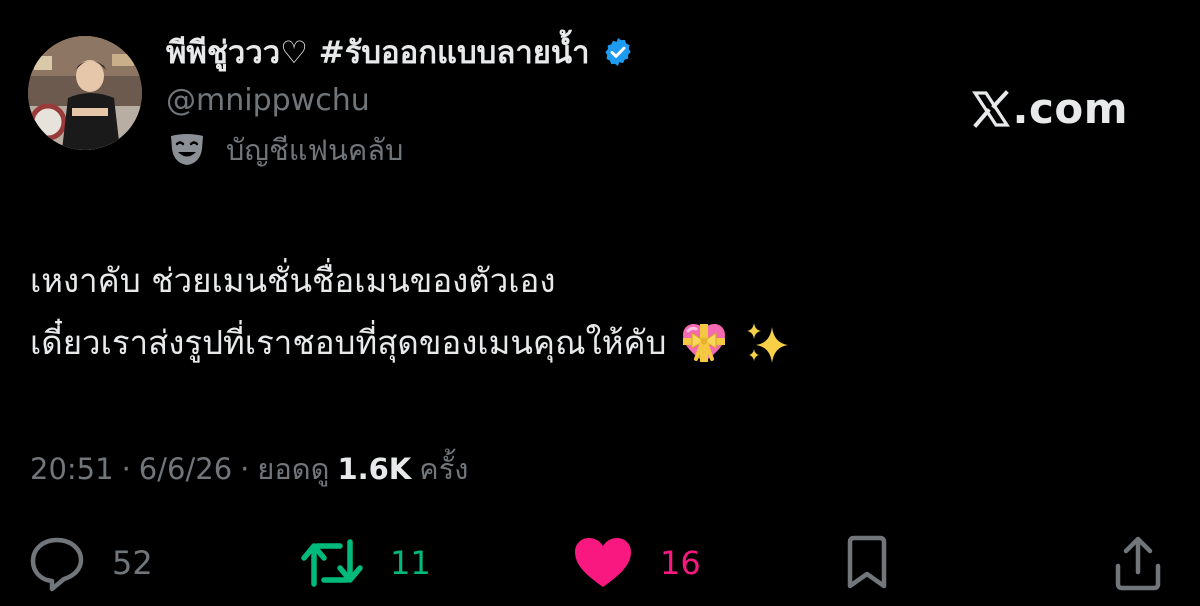  What do you see at coordinates (991, 109) in the screenshot?
I see `x-logo-icon` at bounding box center [991, 109].